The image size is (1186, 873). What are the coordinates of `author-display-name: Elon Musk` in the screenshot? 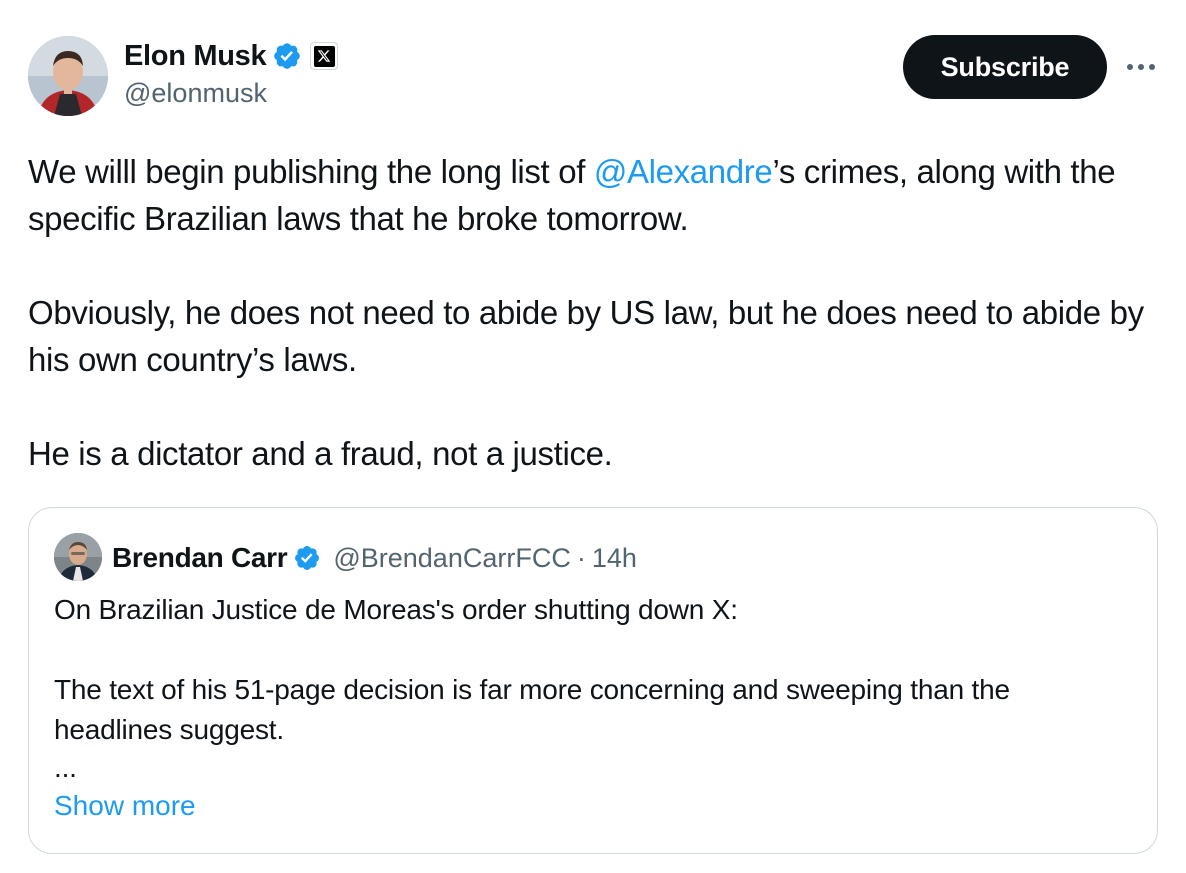 It's located at (195, 56).